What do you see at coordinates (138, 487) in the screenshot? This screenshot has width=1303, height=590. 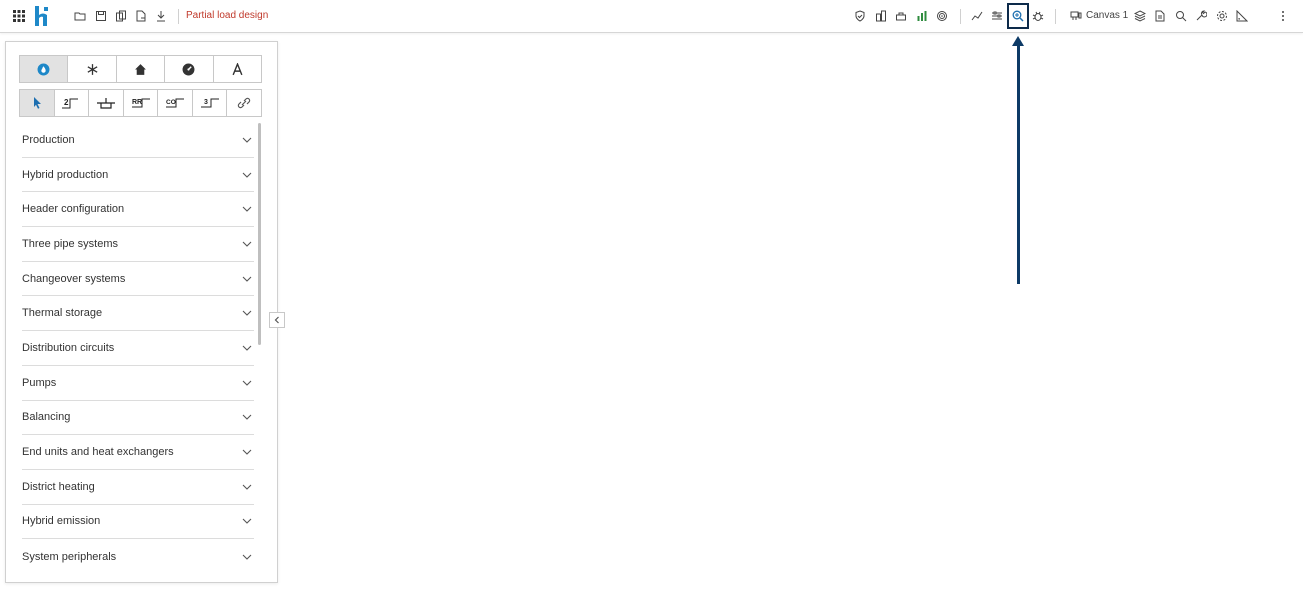 I see `category-item: District heating` at bounding box center [138, 487].